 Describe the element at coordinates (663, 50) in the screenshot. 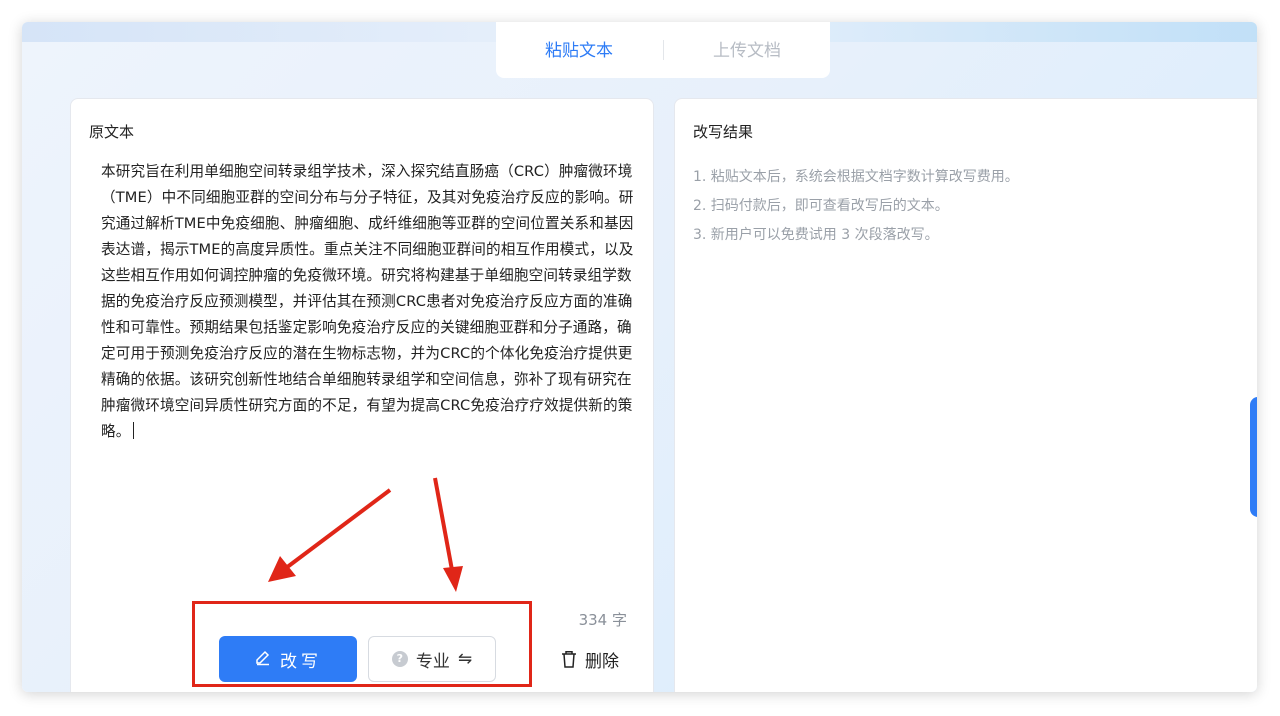

I see `input-mode-tabs: 粘贴文本 上传文档` at that location.